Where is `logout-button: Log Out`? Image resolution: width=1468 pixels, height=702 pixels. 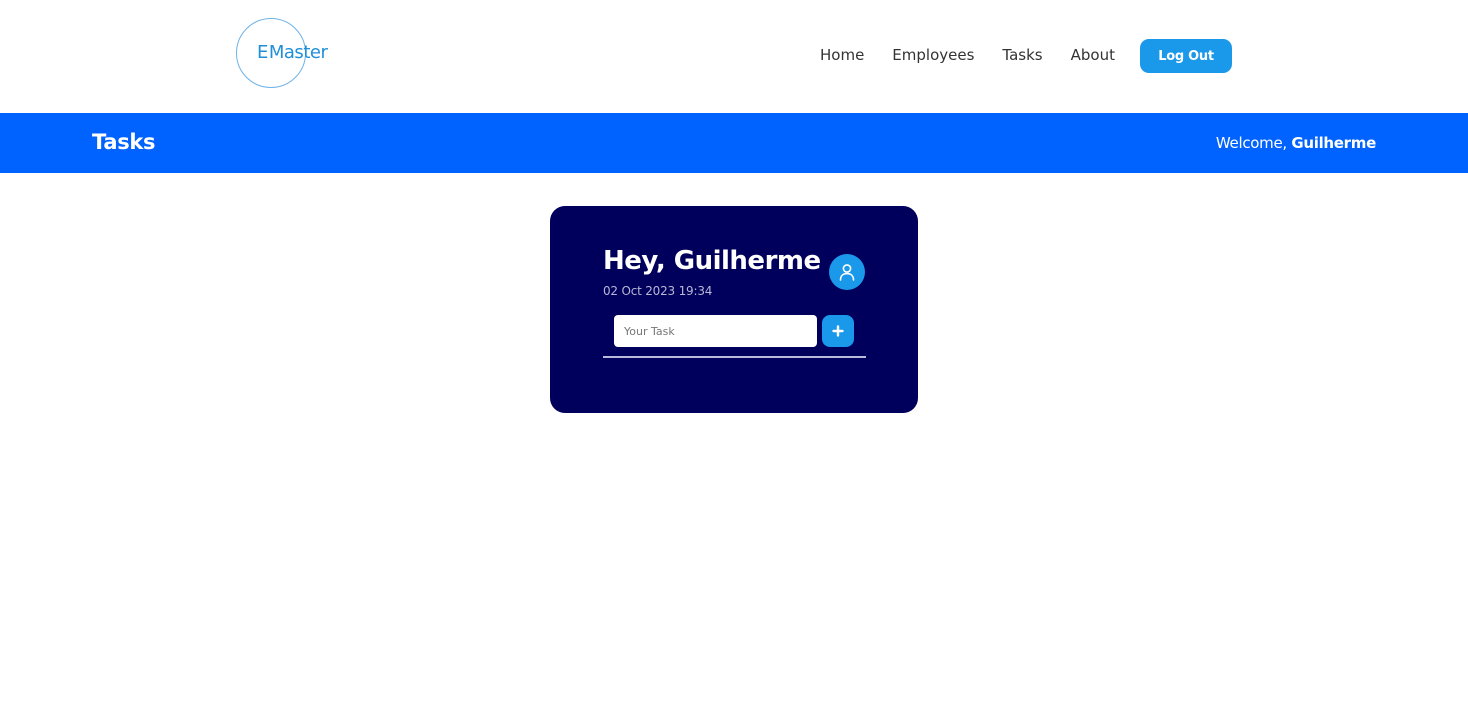 logout-button: Log Out is located at coordinates (1186, 56).